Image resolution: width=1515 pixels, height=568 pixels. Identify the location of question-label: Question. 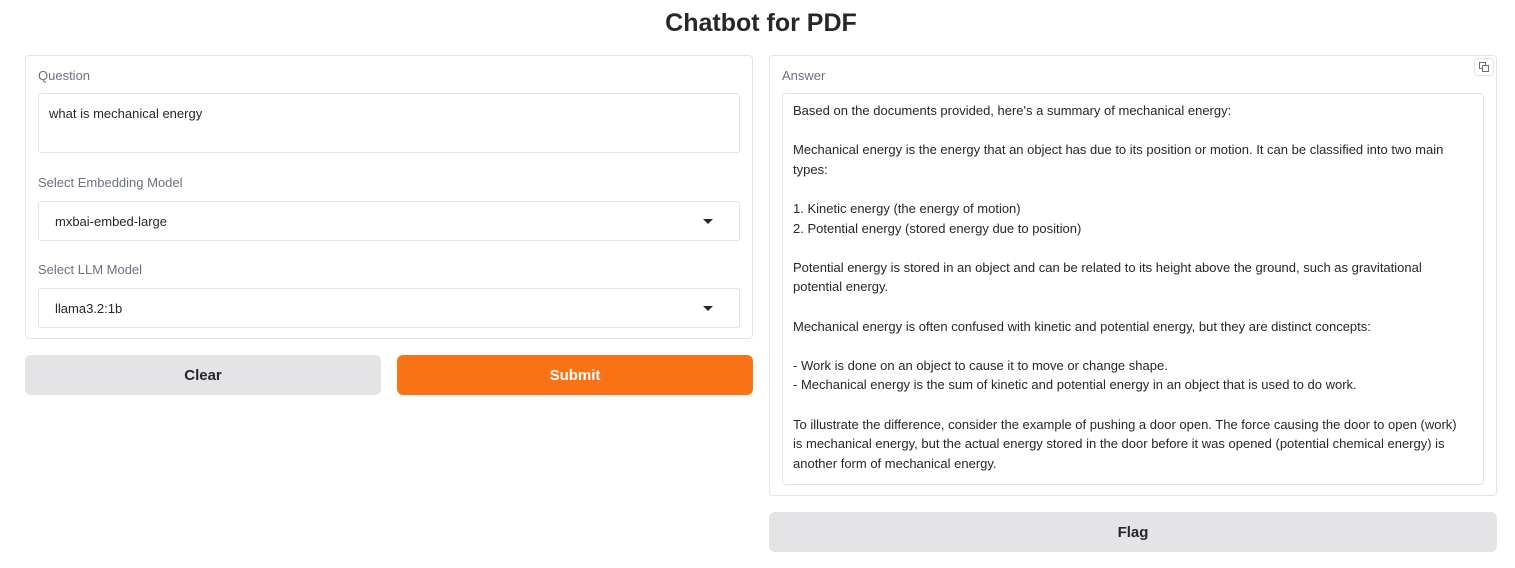
(64, 75).